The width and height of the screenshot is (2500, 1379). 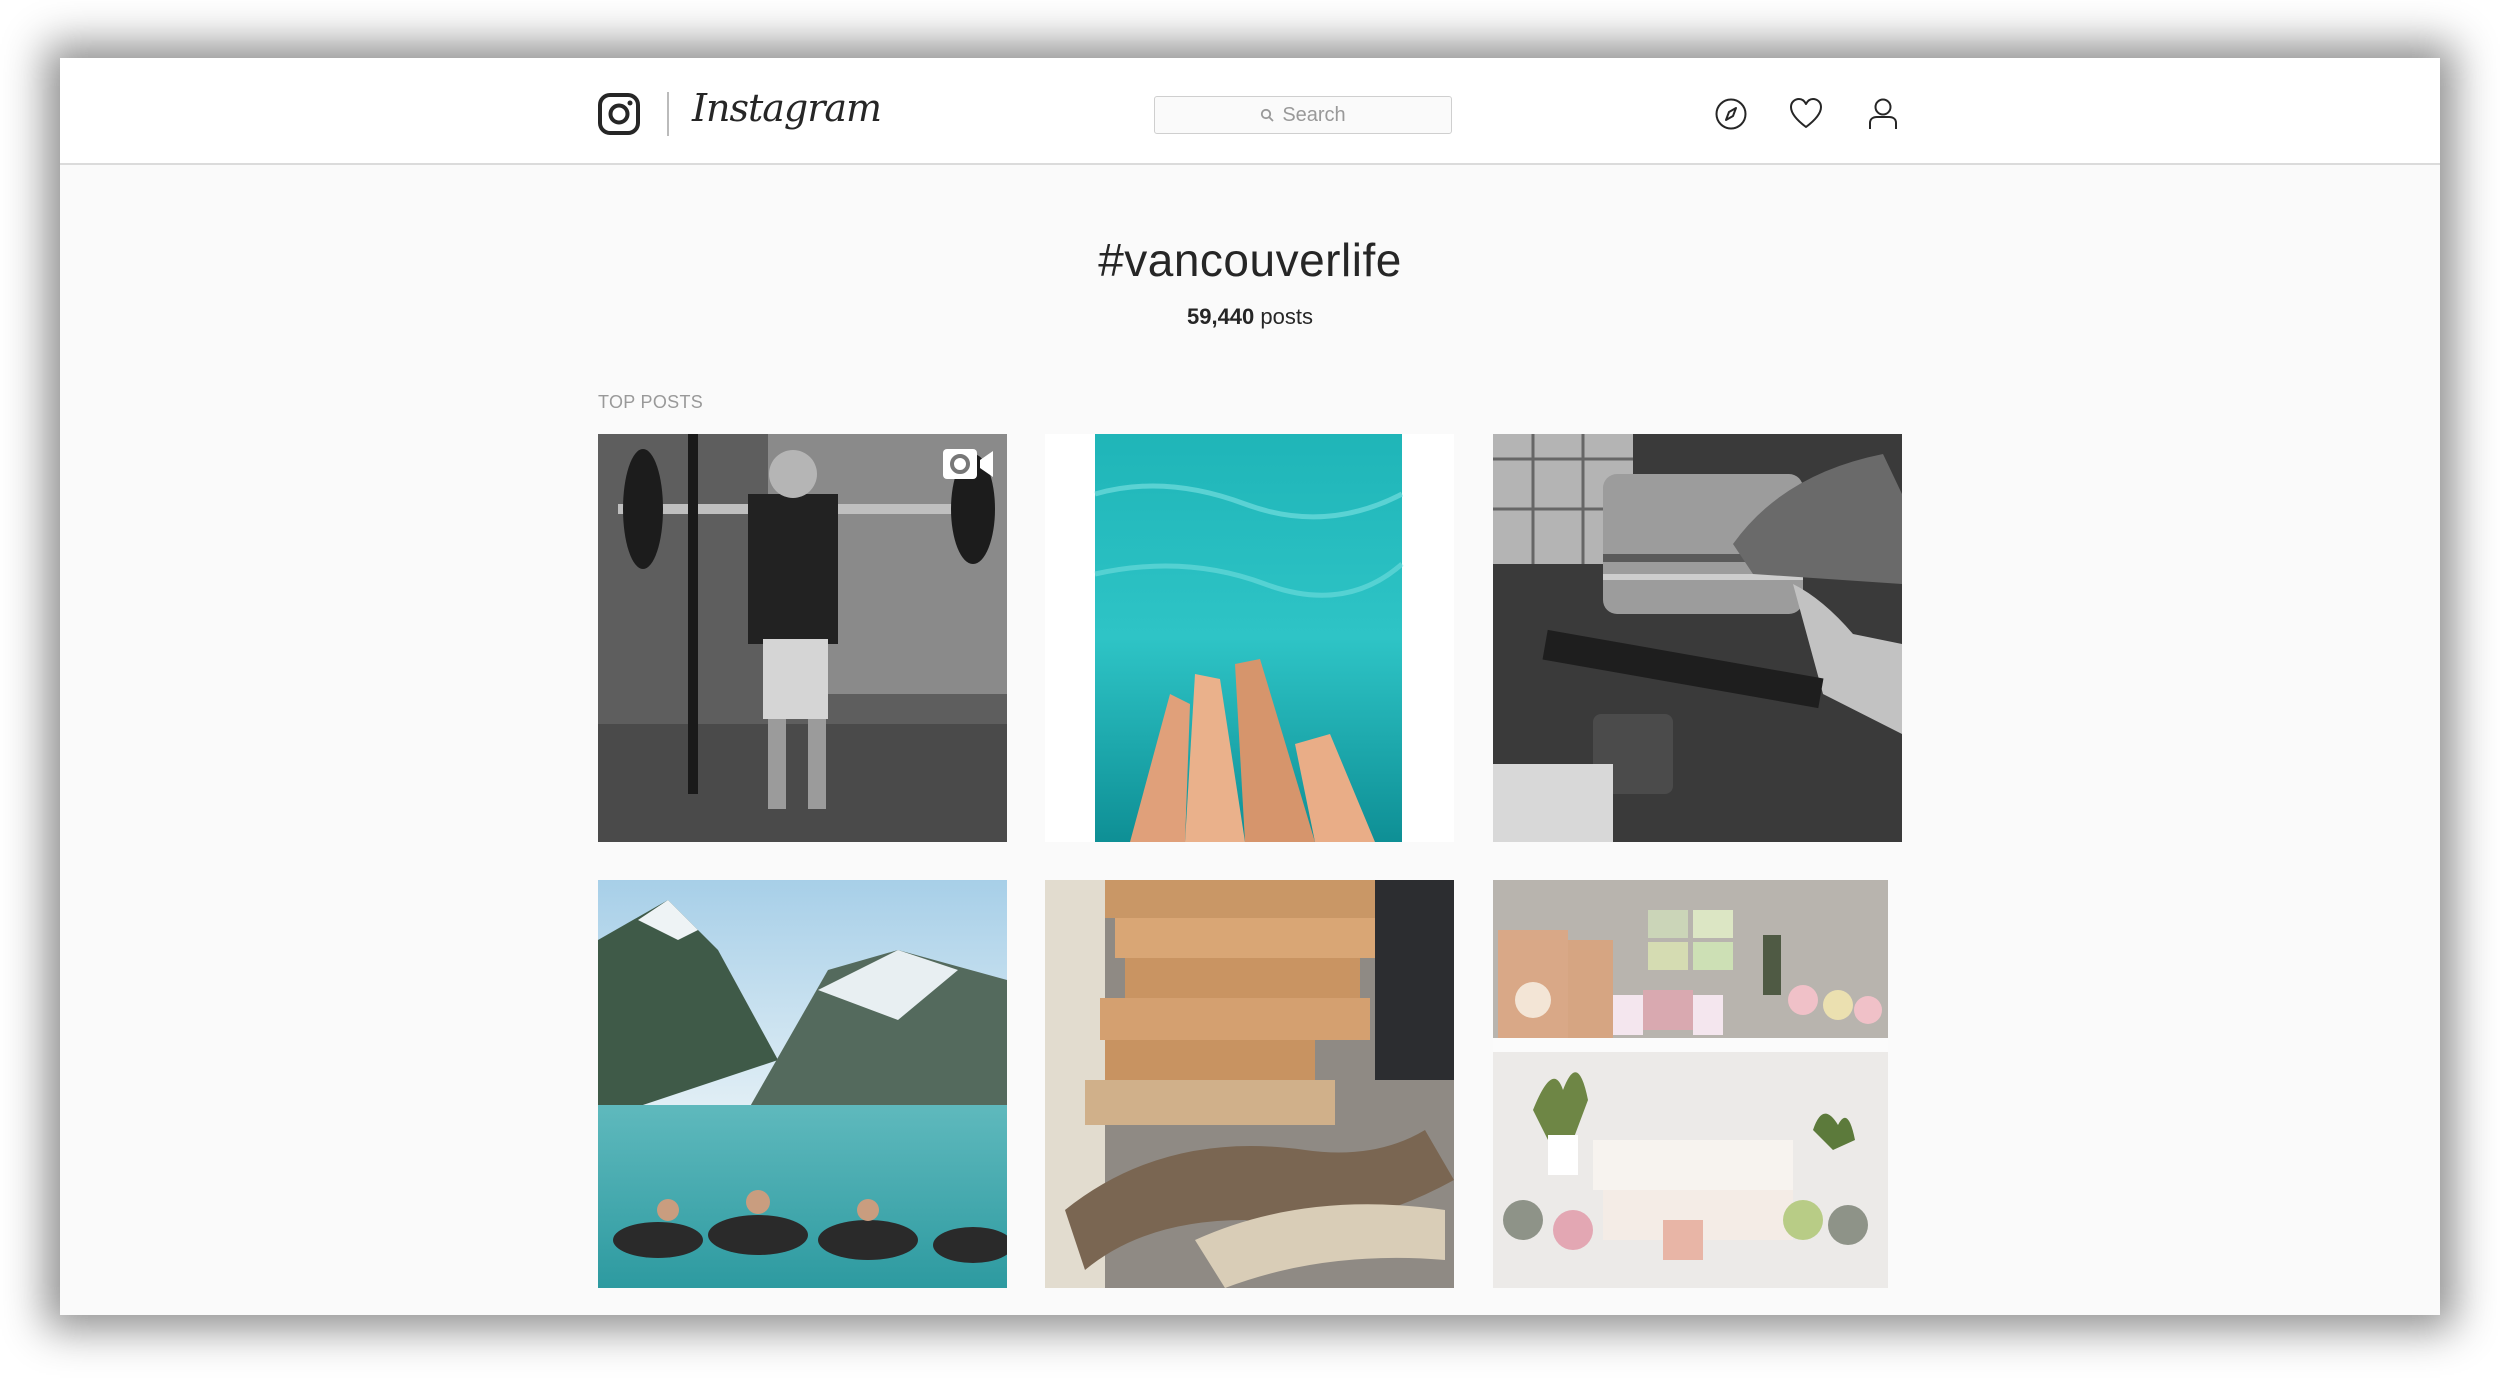 What do you see at coordinates (1220, 316) in the screenshot?
I see `post-count-number: 59,440` at bounding box center [1220, 316].